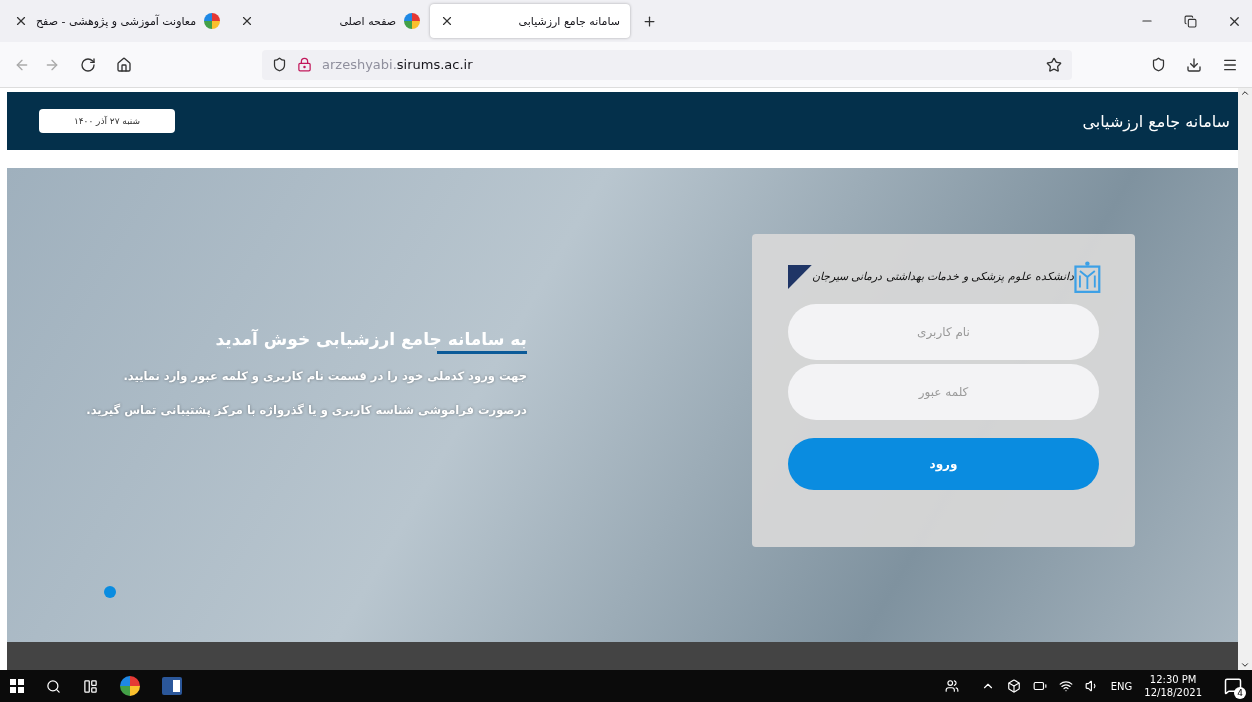 This screenshot has width=1252, height=702. What do you see at coordinates (1121, 686) in the screenshot?
I see `language-indicator: ENG` at bounding box center [1121, 686].